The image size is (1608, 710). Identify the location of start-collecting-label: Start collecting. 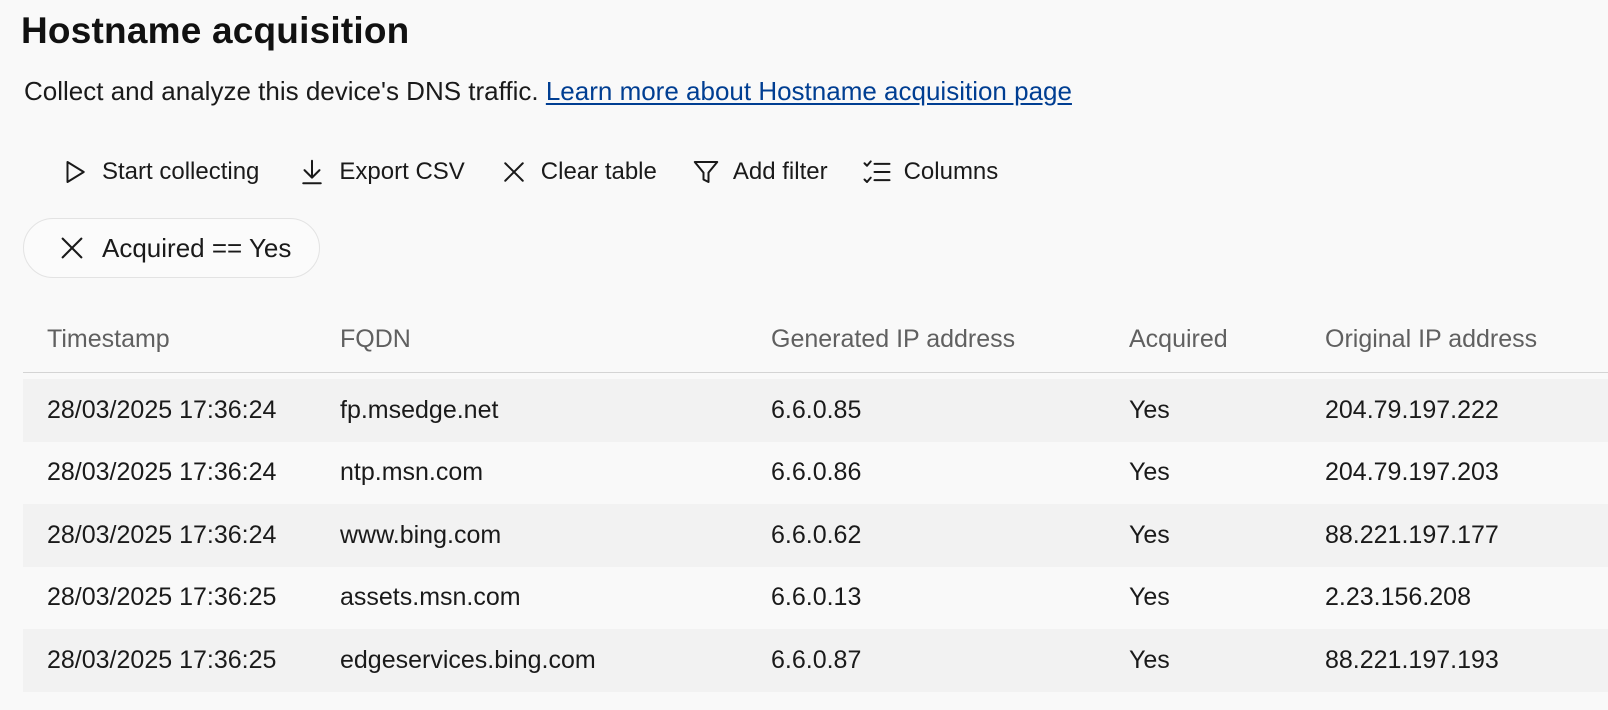
(181, 171).